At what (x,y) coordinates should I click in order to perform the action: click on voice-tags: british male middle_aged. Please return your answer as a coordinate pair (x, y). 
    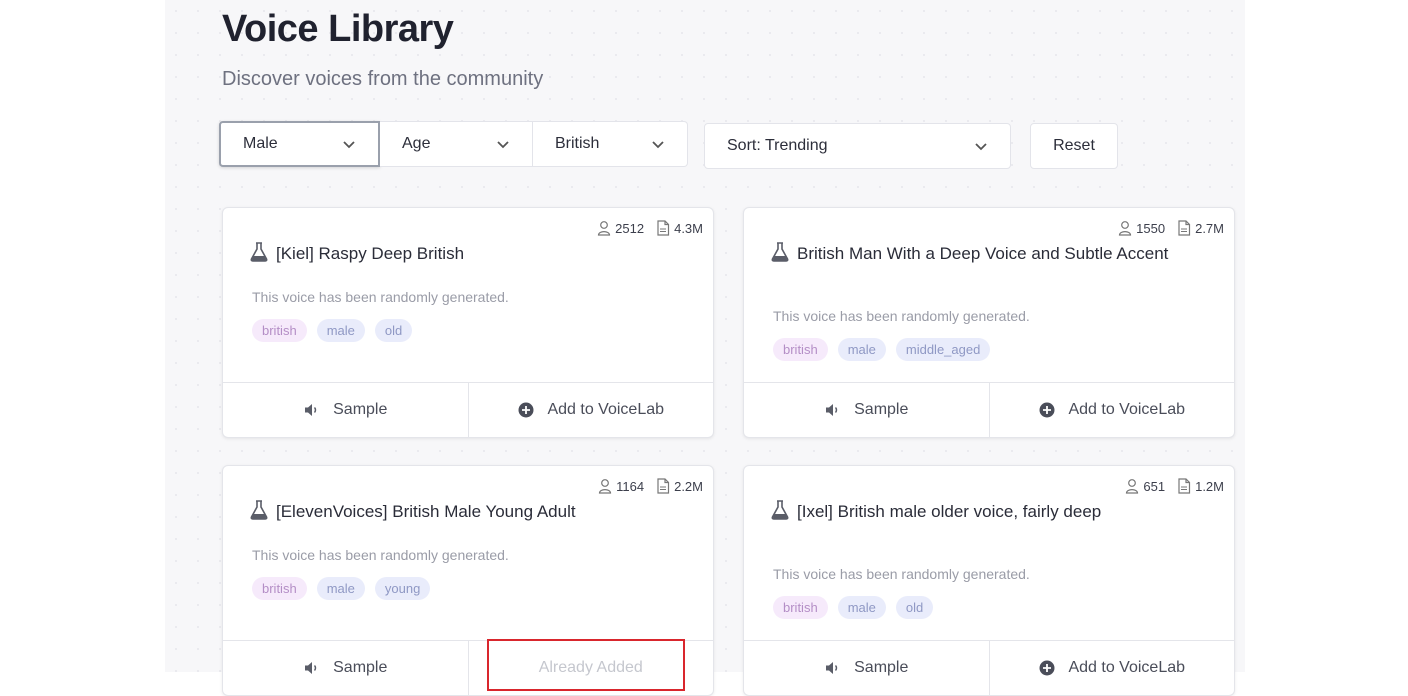
    Looking at the image, I should click on (882, 349).